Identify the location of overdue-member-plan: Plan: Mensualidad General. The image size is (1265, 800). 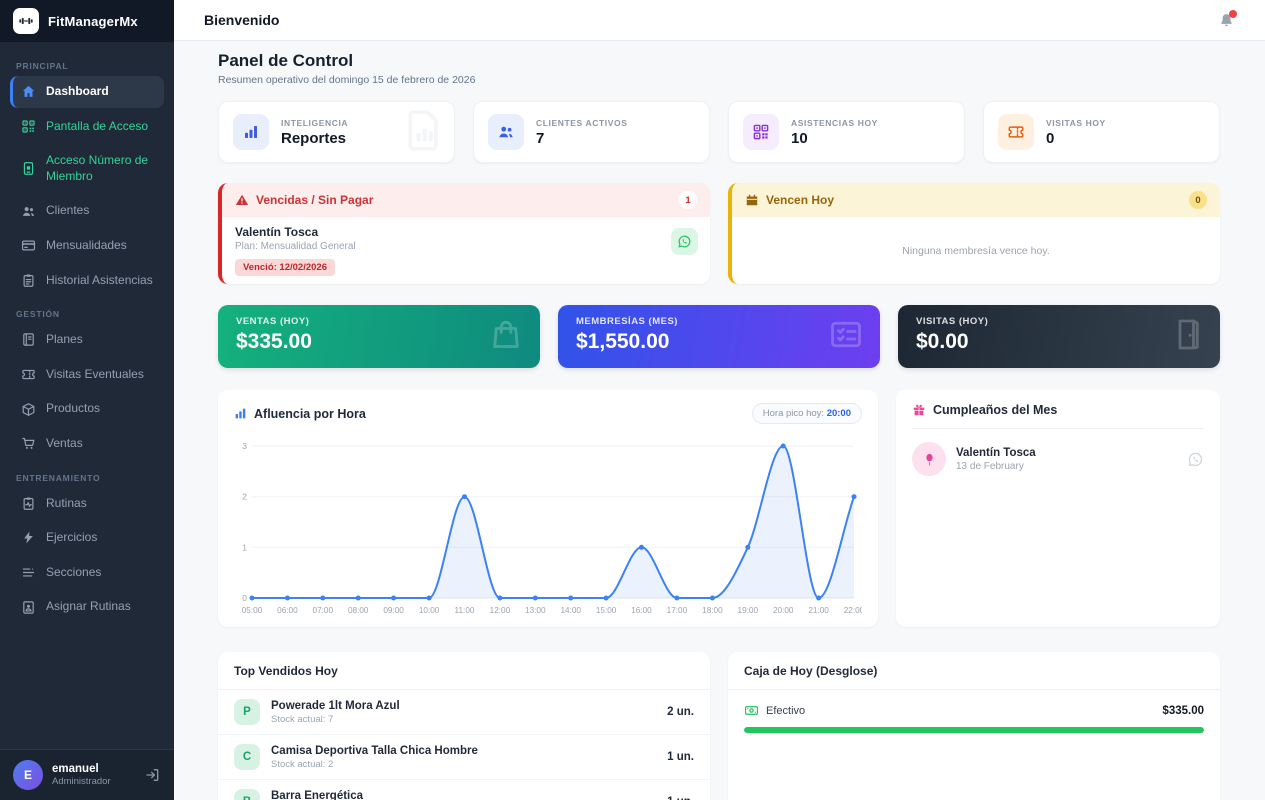
(295, 246).